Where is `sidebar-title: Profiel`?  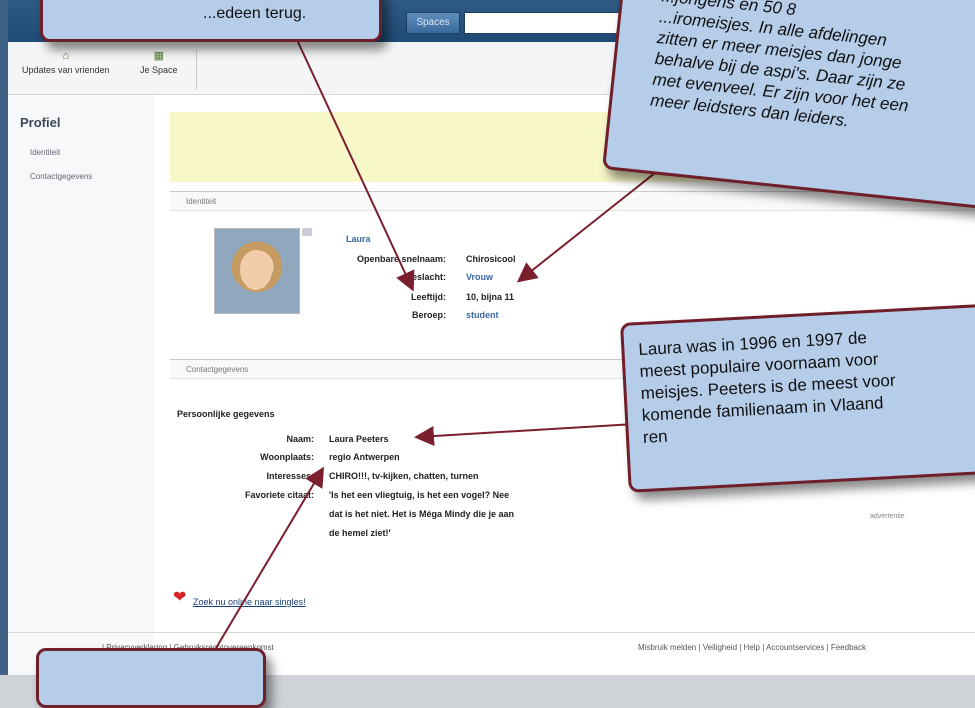 sidebar-title: Profiel is located at coordinates (40, 122).